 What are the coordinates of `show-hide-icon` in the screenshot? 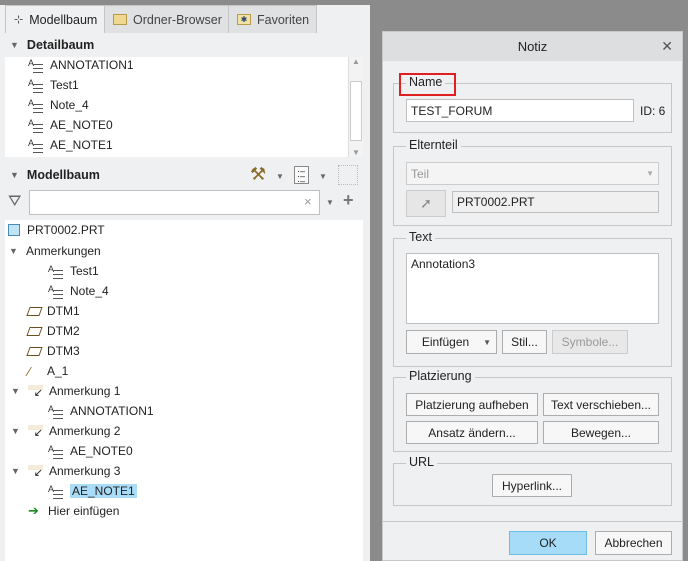 It's located at (348, 175).